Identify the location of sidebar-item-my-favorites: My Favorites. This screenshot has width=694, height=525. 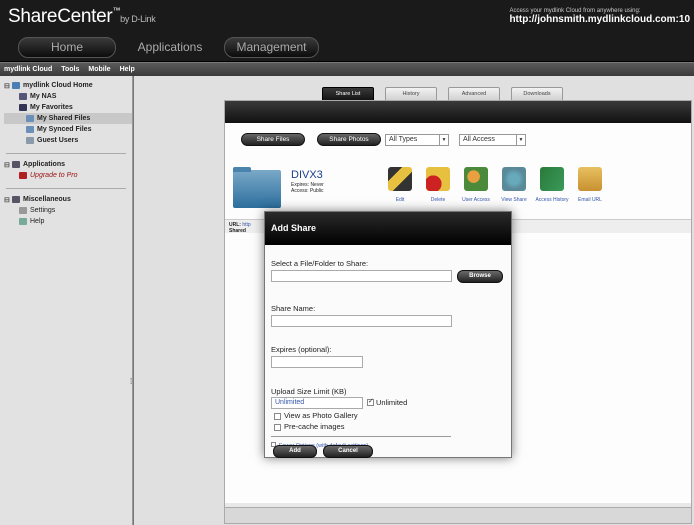
(68, 107).